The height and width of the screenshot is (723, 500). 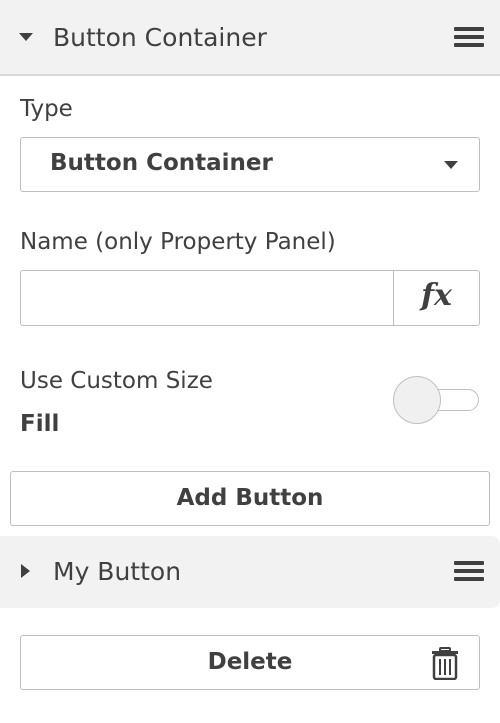 I want to click on trash-icon, so click(x=445, y=663).